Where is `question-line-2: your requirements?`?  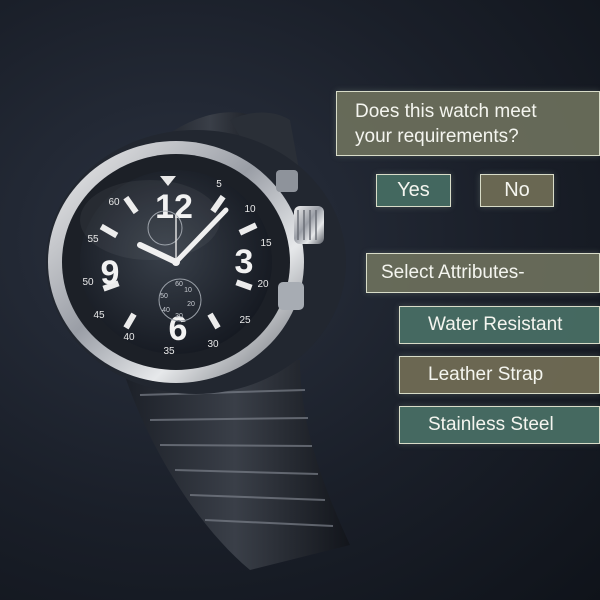
question-line-2: your requirements? is located at coordinates (437, 136).